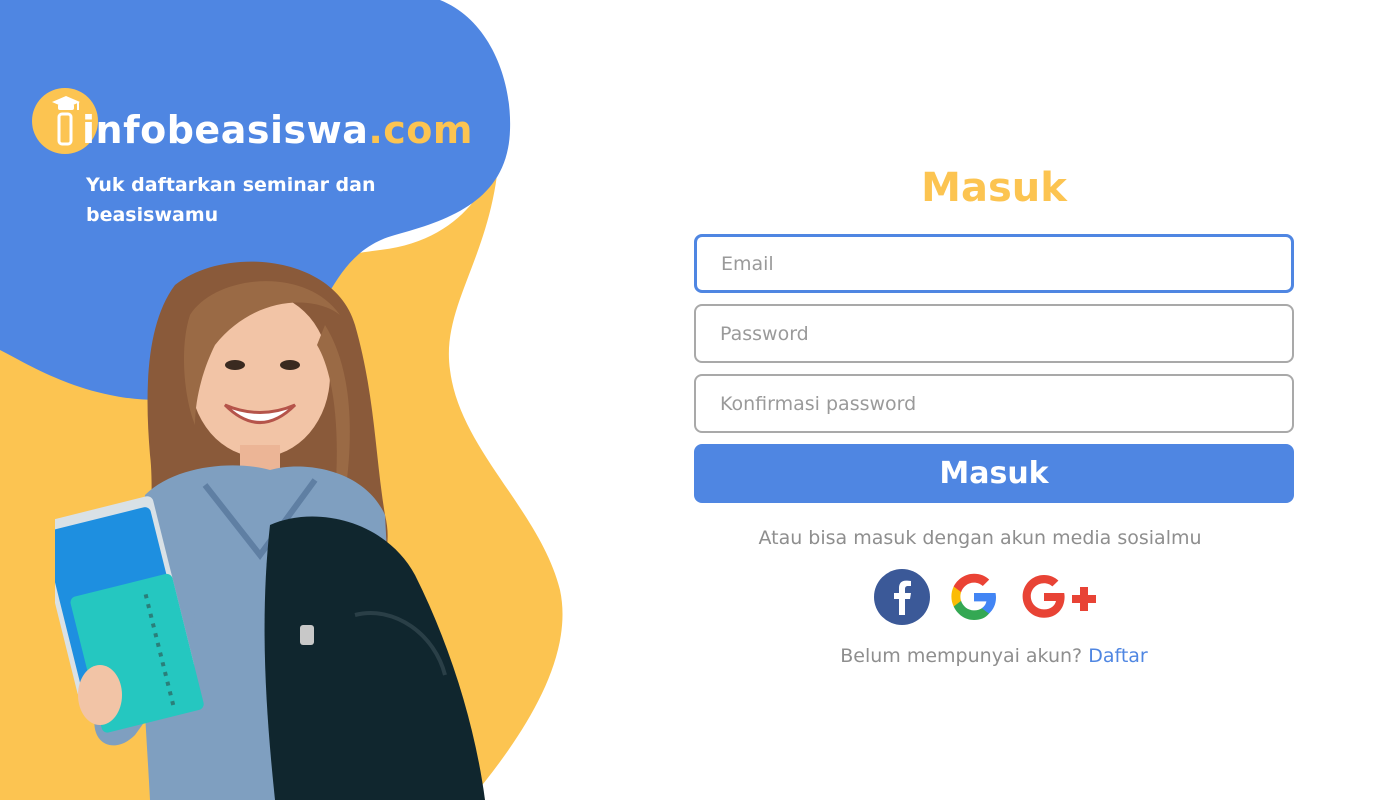 The width and height of the screenshot is (1400, 800). Describe the element at coordinates (1118, 656) in the screenshot. I see `signup-link: Daftar` at that location.